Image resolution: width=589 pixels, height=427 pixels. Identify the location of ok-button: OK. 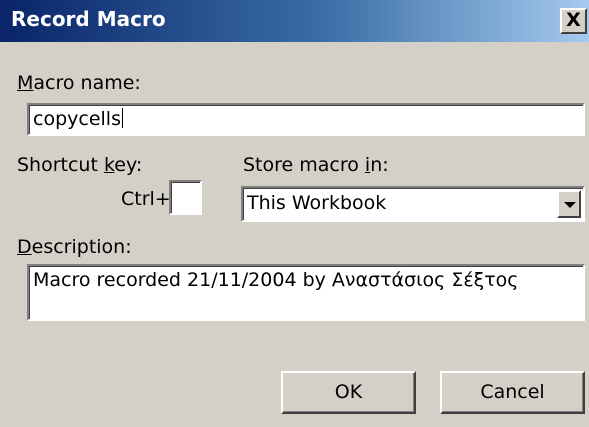
(348, 392).